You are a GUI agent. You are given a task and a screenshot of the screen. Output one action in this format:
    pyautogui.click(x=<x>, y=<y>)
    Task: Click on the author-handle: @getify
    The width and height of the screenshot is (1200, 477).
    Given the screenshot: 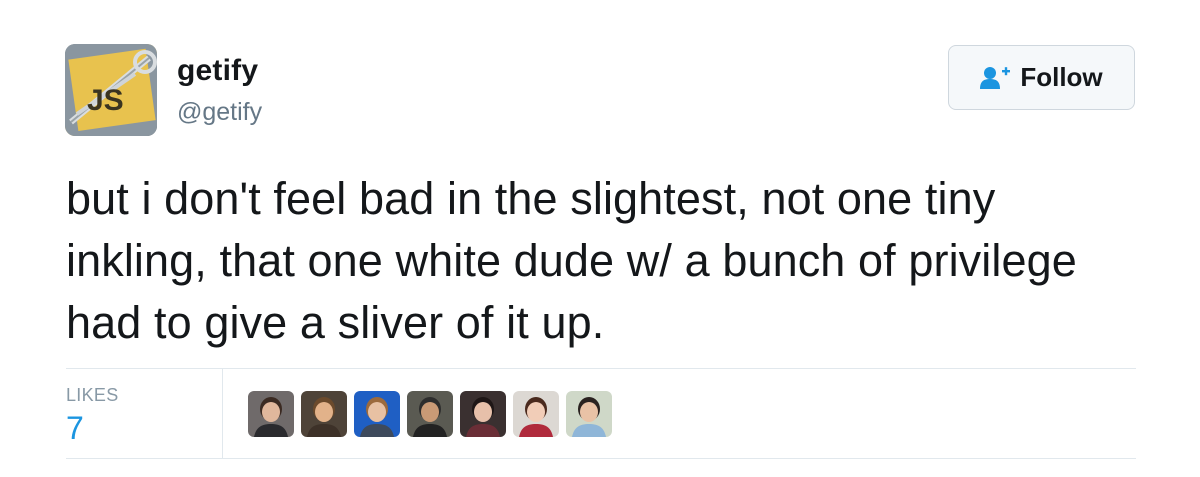 What is the action you would take?
    pyautogui.click(x=219, y=112)
    